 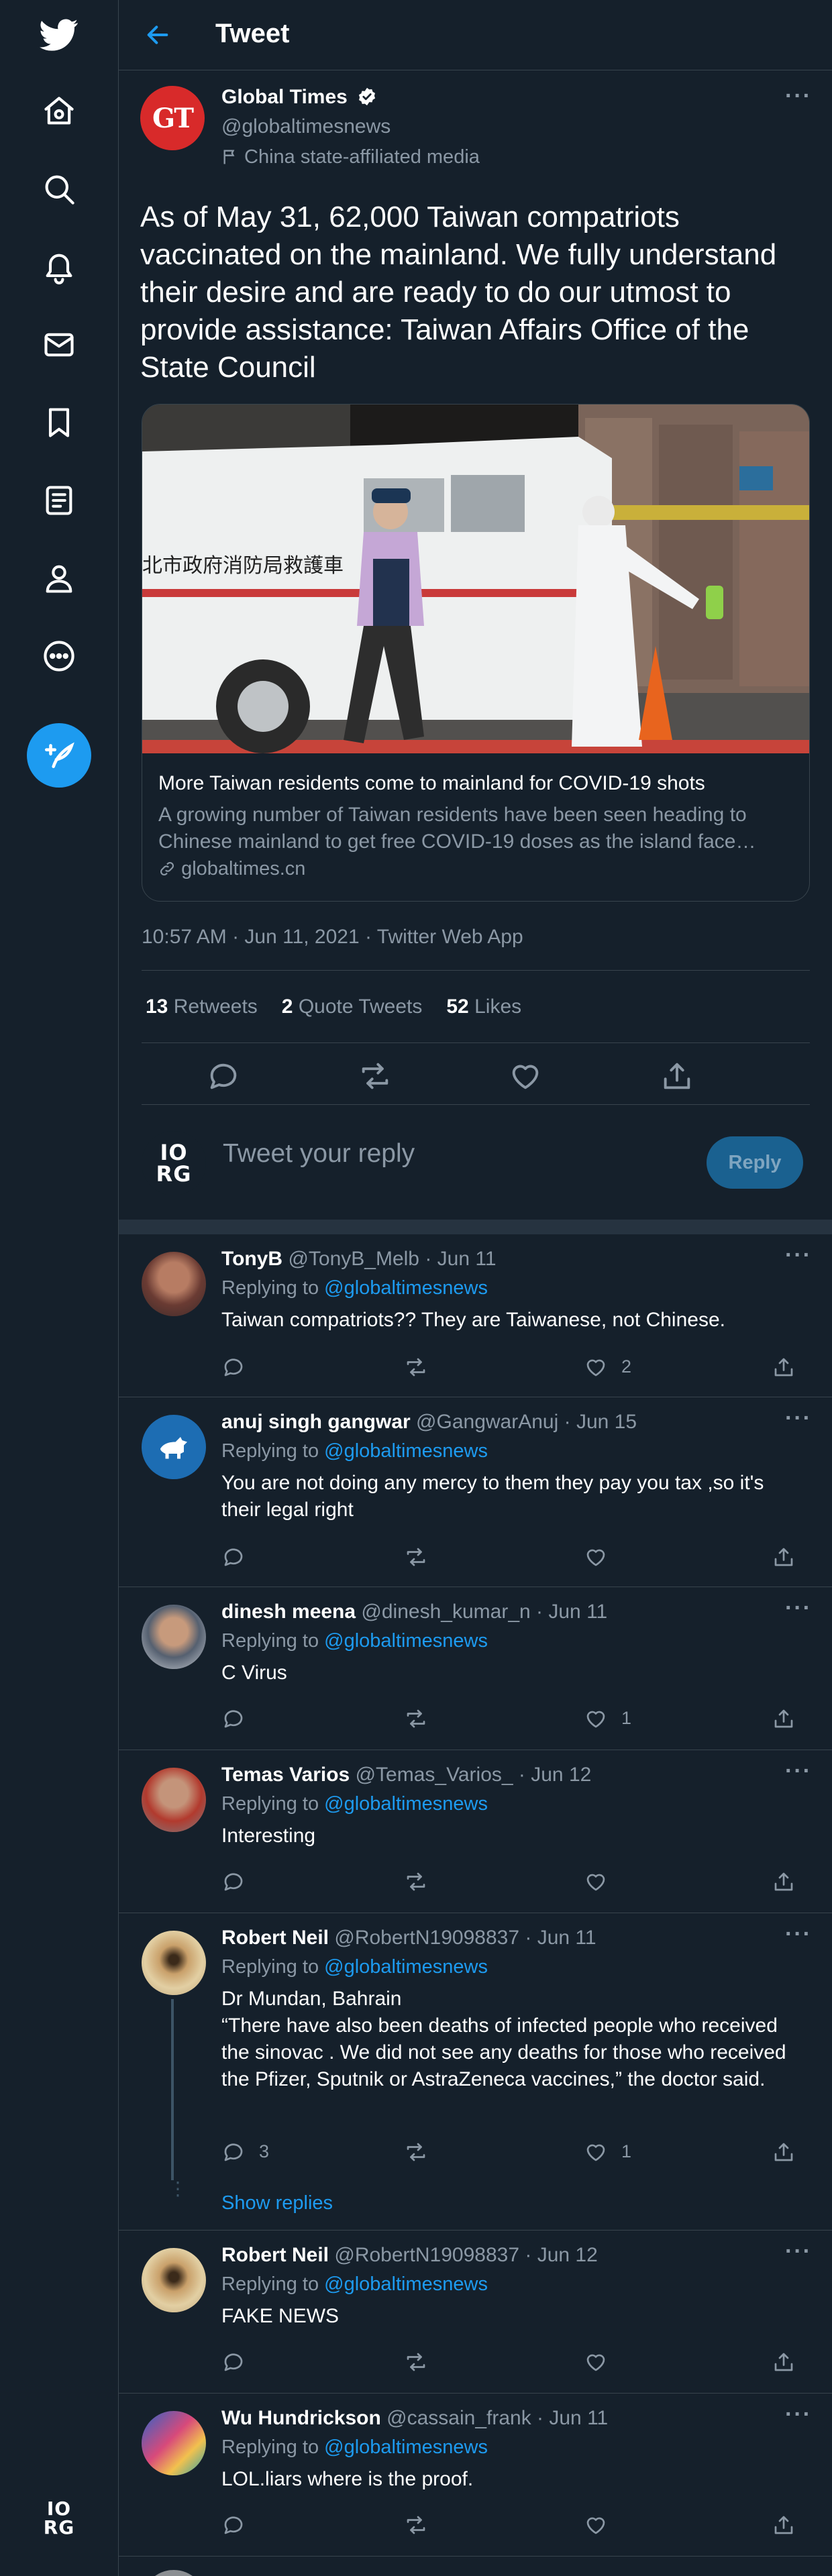 I want to click on compose-tweet-button, so click(x=59, y=755).